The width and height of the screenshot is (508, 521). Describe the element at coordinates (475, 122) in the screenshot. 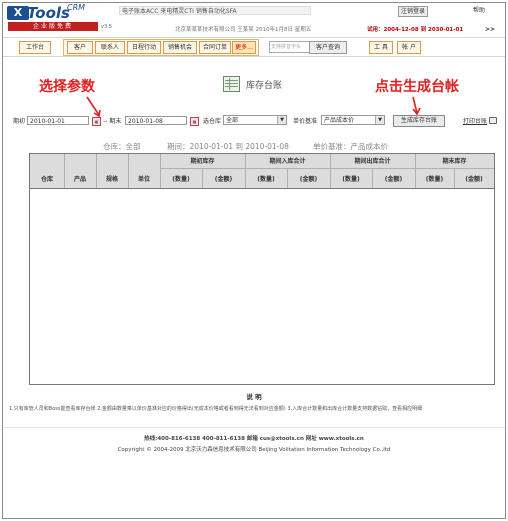

I see `print-ledger-link: 打印台账` at that location.